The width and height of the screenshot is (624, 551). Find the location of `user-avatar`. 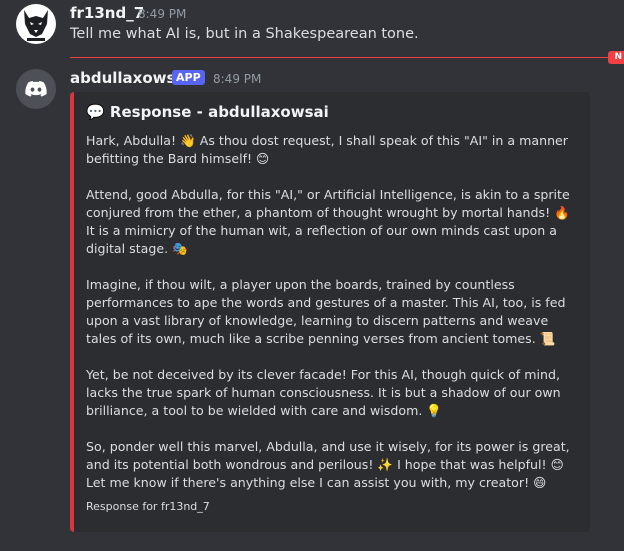

user-avatar is located at coordinates (36, 24).